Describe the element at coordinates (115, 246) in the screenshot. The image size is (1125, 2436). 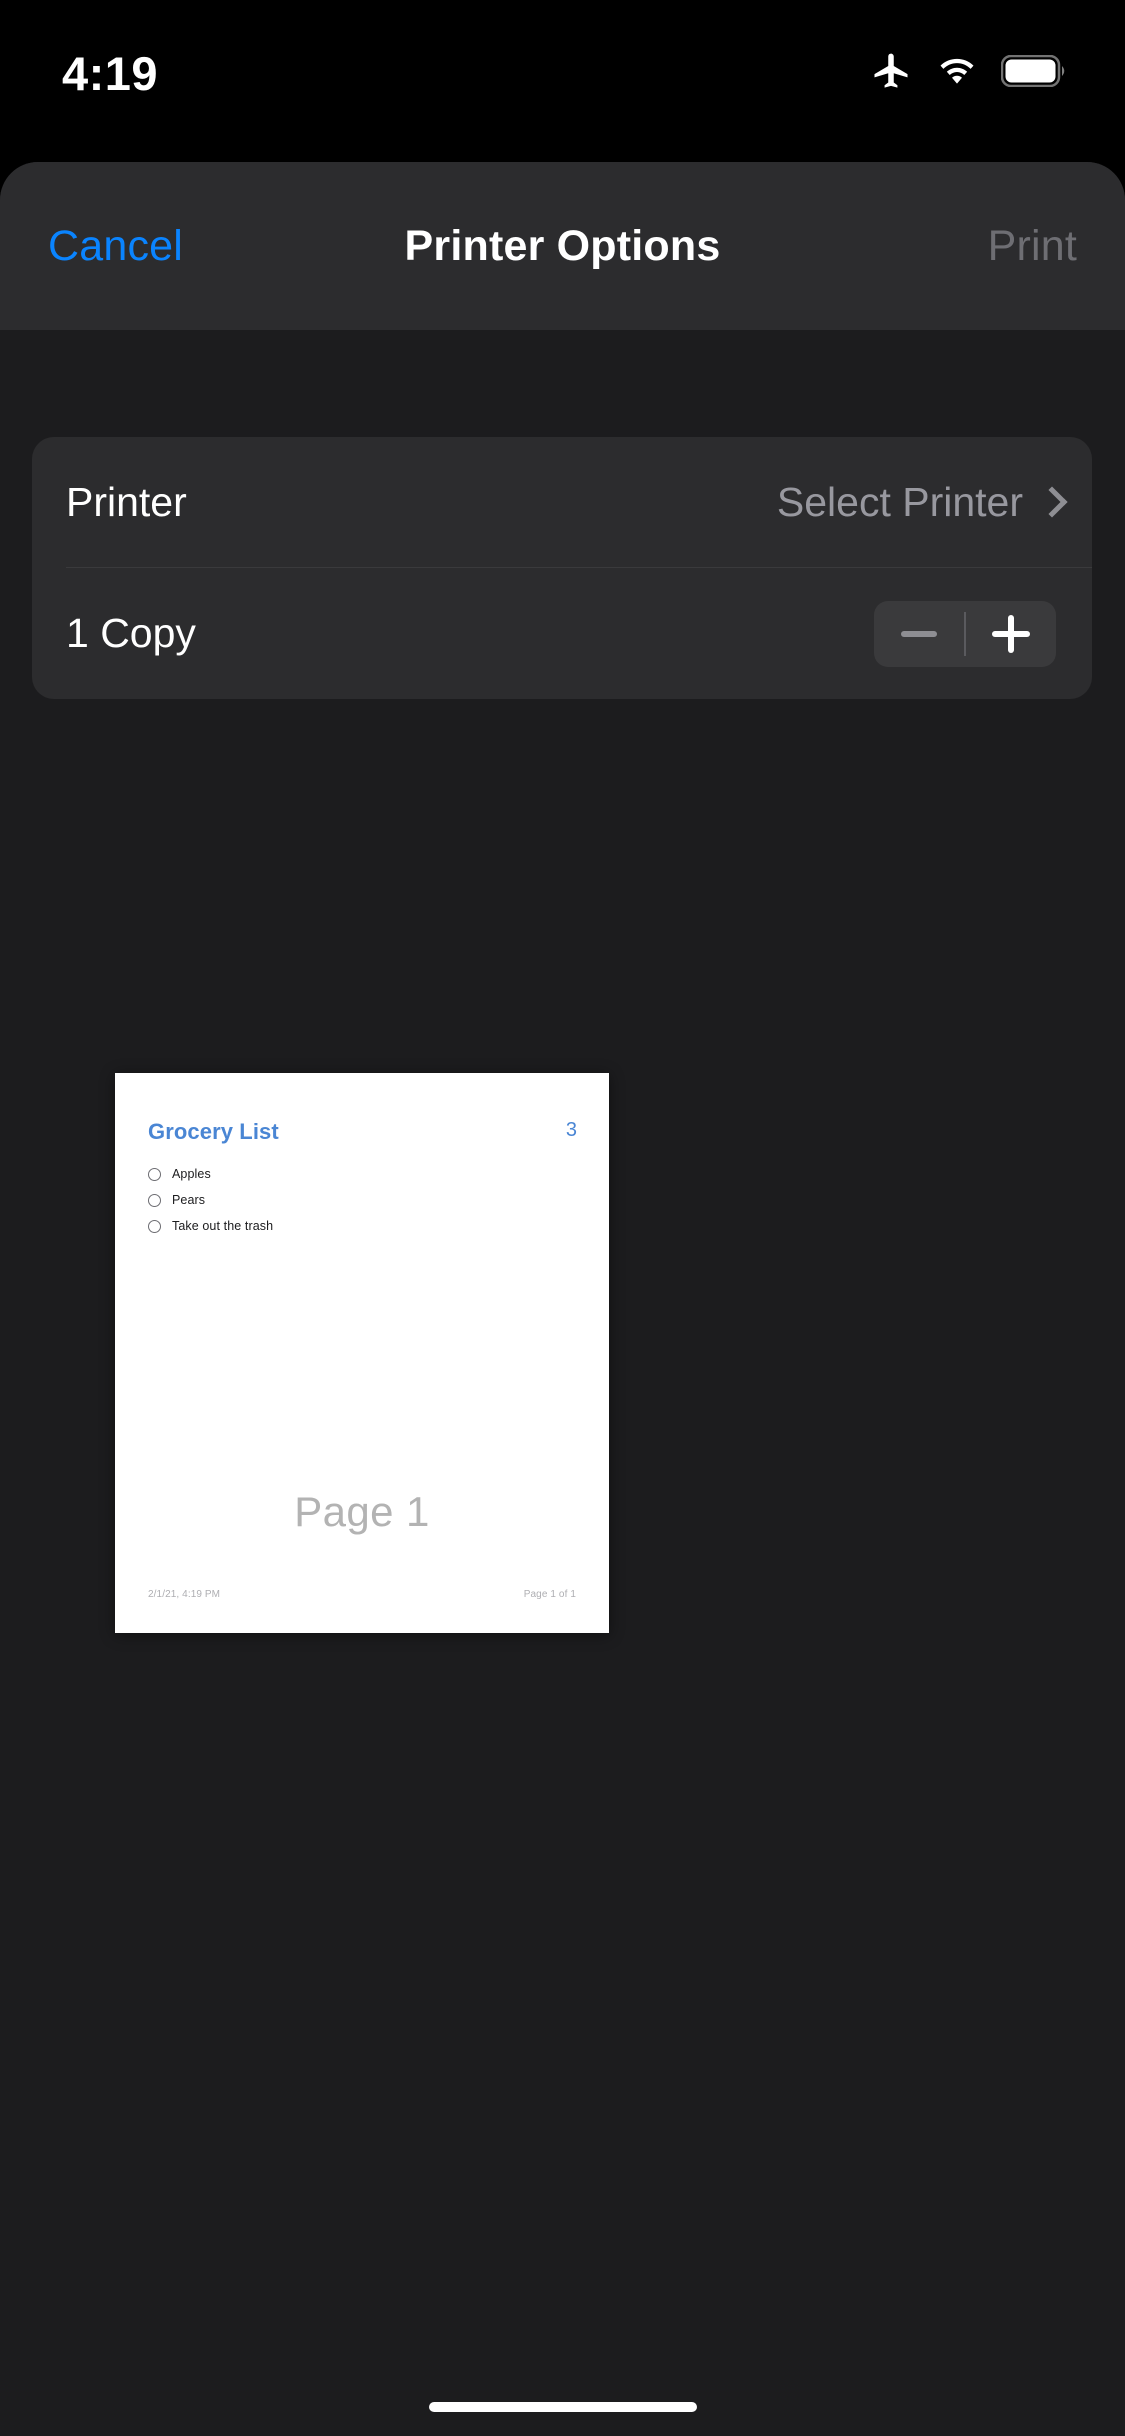
I see `cancel-button: Cancel` at that location.